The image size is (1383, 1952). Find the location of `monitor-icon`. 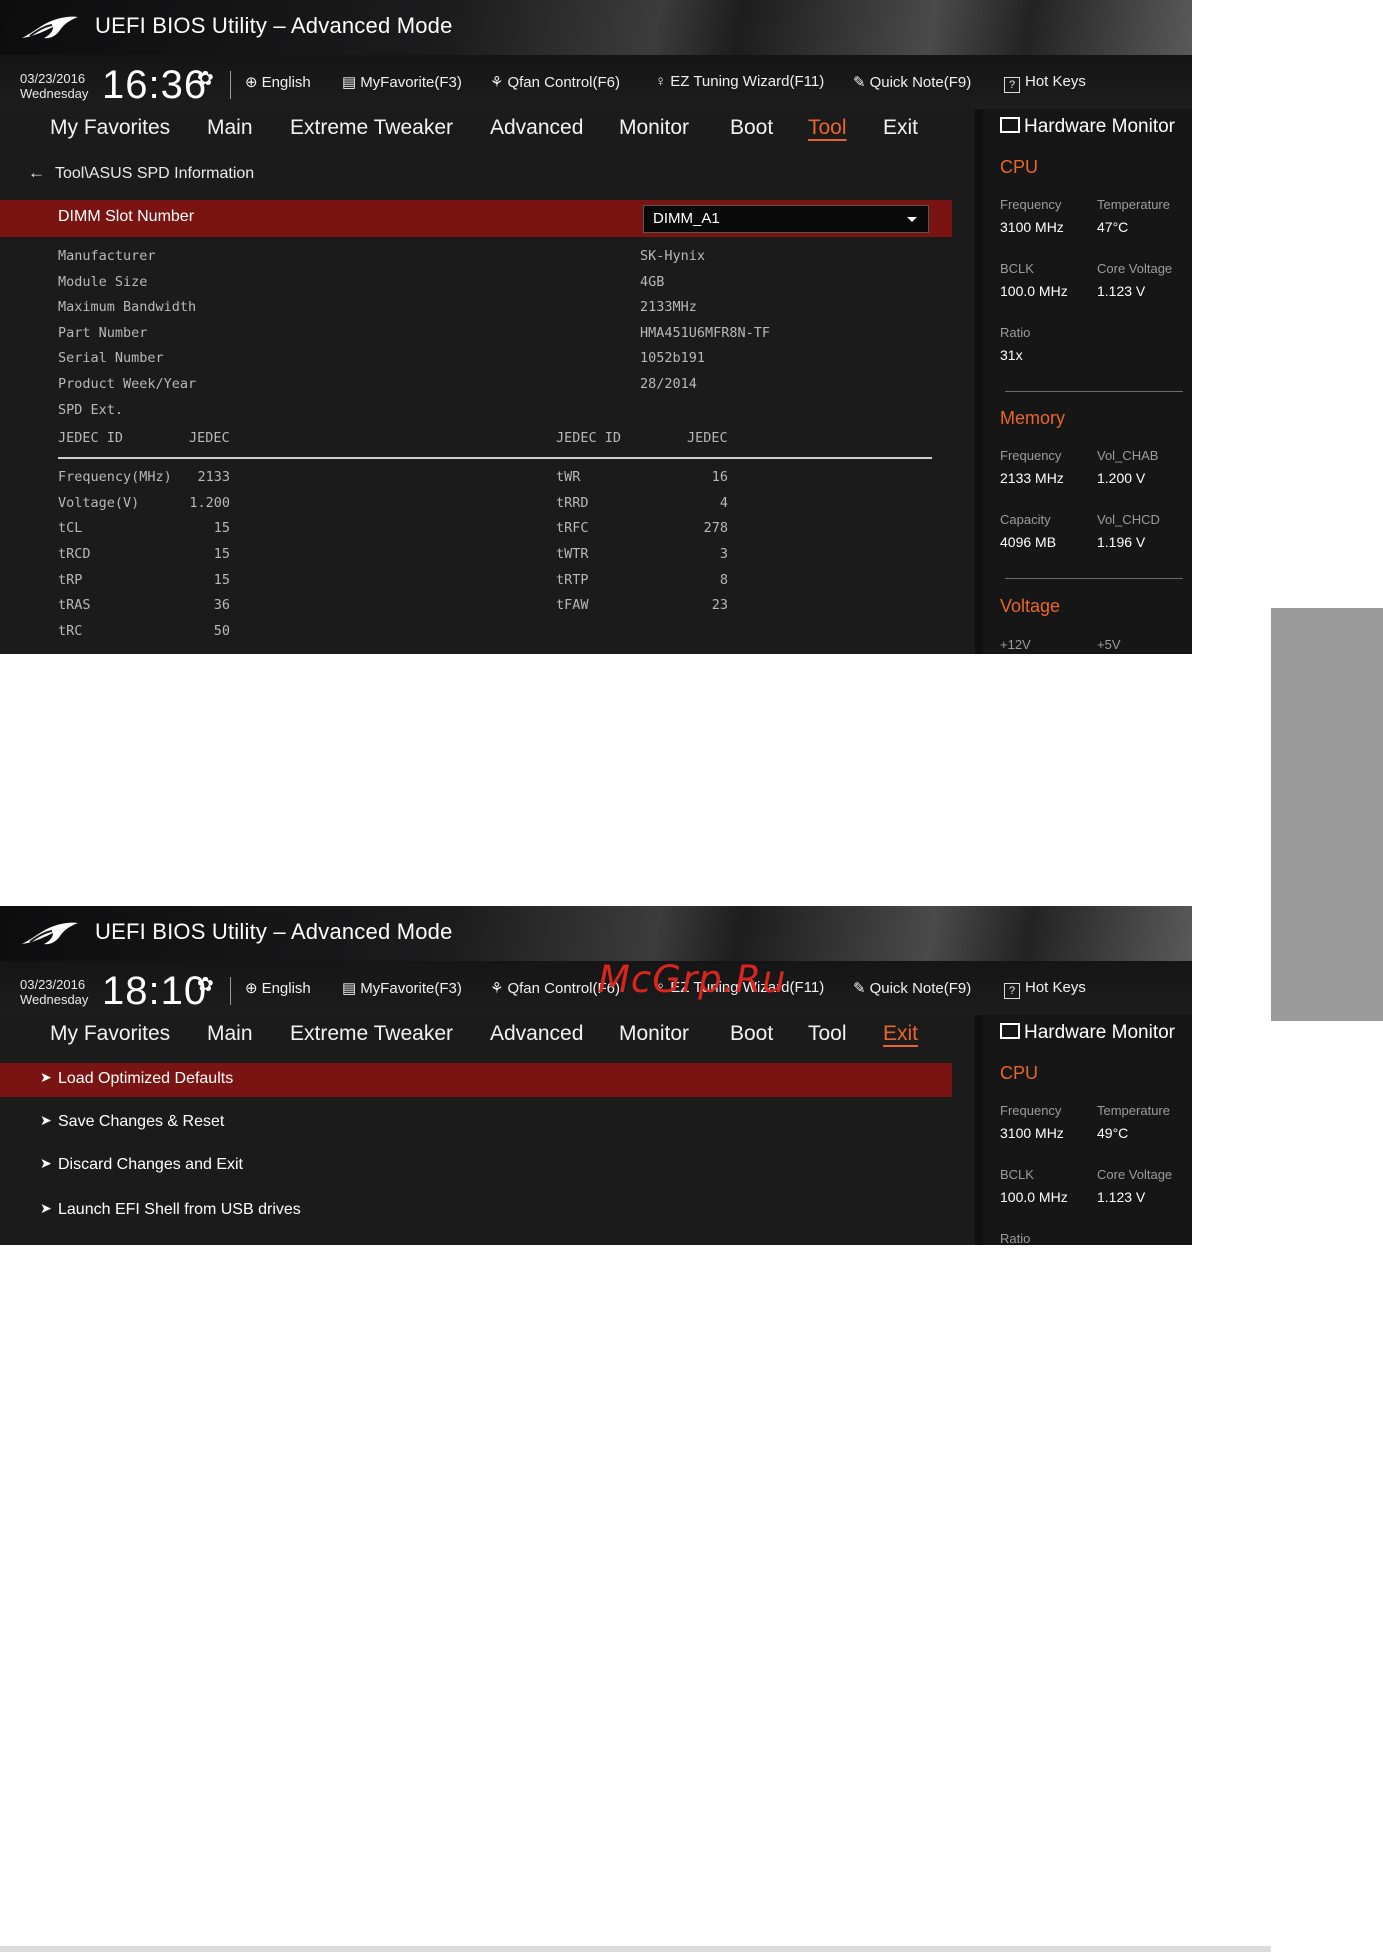

monitor-icon is located at coordinates (1010, 1031).